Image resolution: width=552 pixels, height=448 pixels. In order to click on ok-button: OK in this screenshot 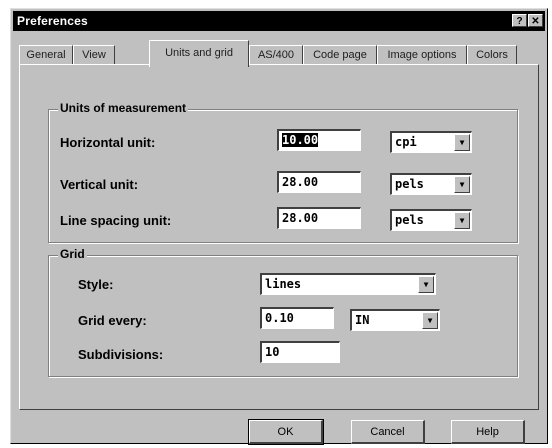, I will do `click(286, 432)`.